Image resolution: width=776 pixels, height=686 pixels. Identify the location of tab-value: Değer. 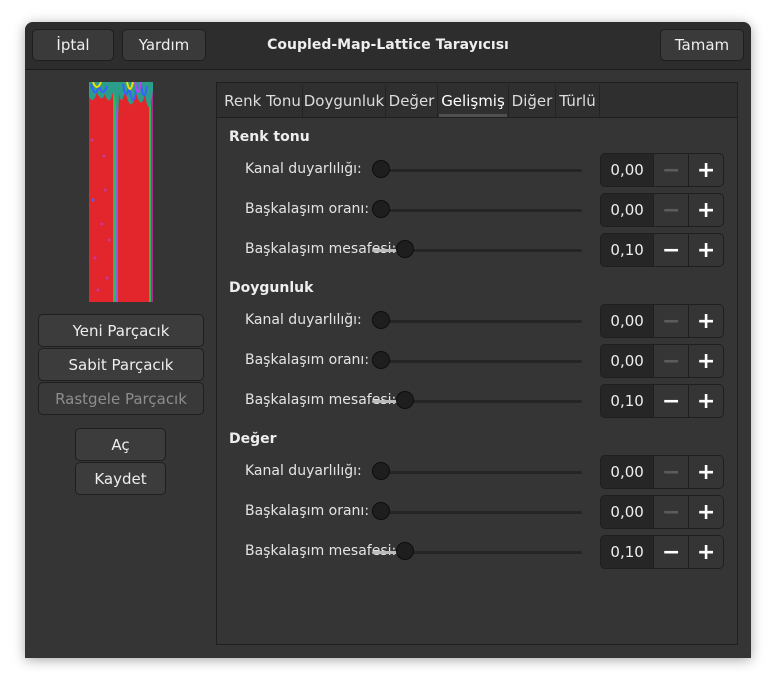
(412, 101).